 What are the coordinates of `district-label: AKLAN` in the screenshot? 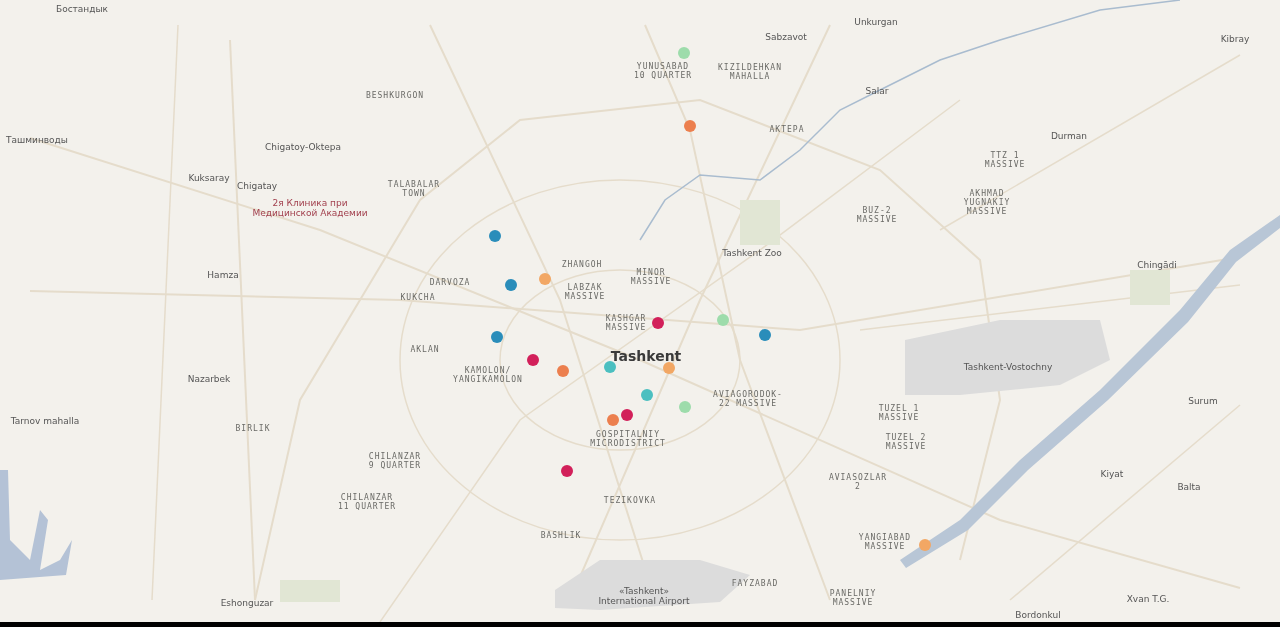 It's located at (425, 350).